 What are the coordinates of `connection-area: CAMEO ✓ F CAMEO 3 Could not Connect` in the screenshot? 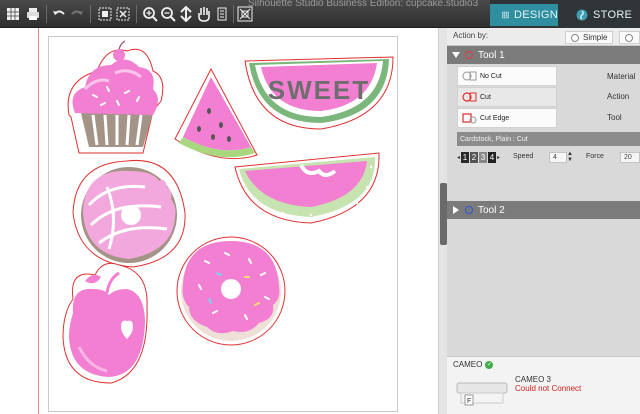 It's located at (543, 385).